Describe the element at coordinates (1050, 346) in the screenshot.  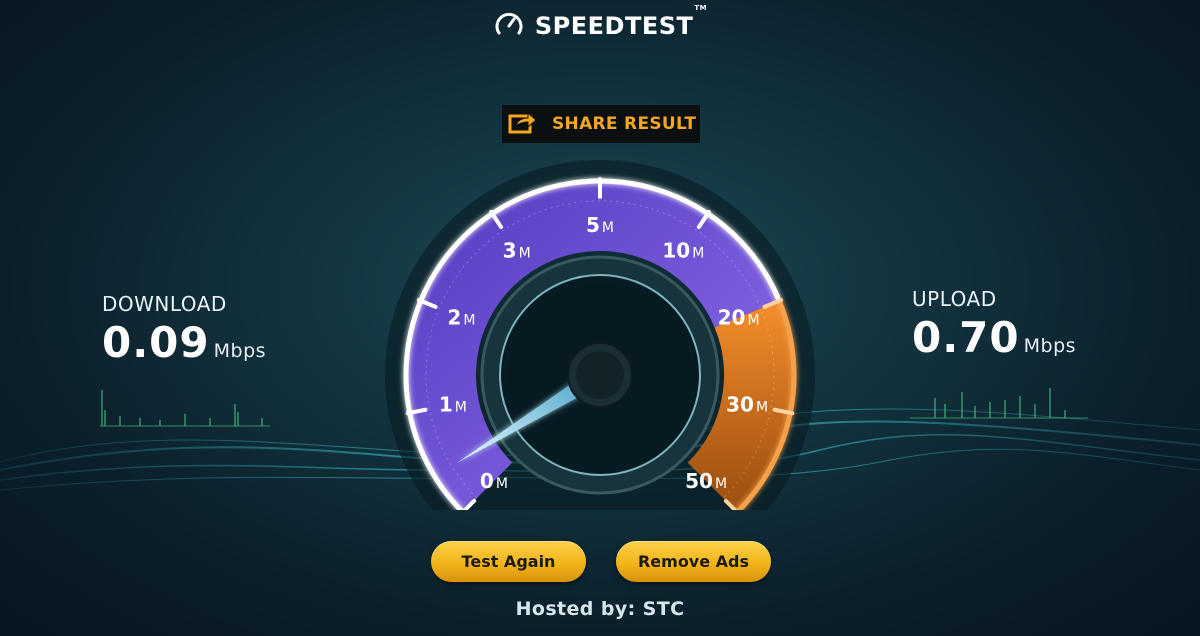
I see `upload-unit: Mbps` at that location.